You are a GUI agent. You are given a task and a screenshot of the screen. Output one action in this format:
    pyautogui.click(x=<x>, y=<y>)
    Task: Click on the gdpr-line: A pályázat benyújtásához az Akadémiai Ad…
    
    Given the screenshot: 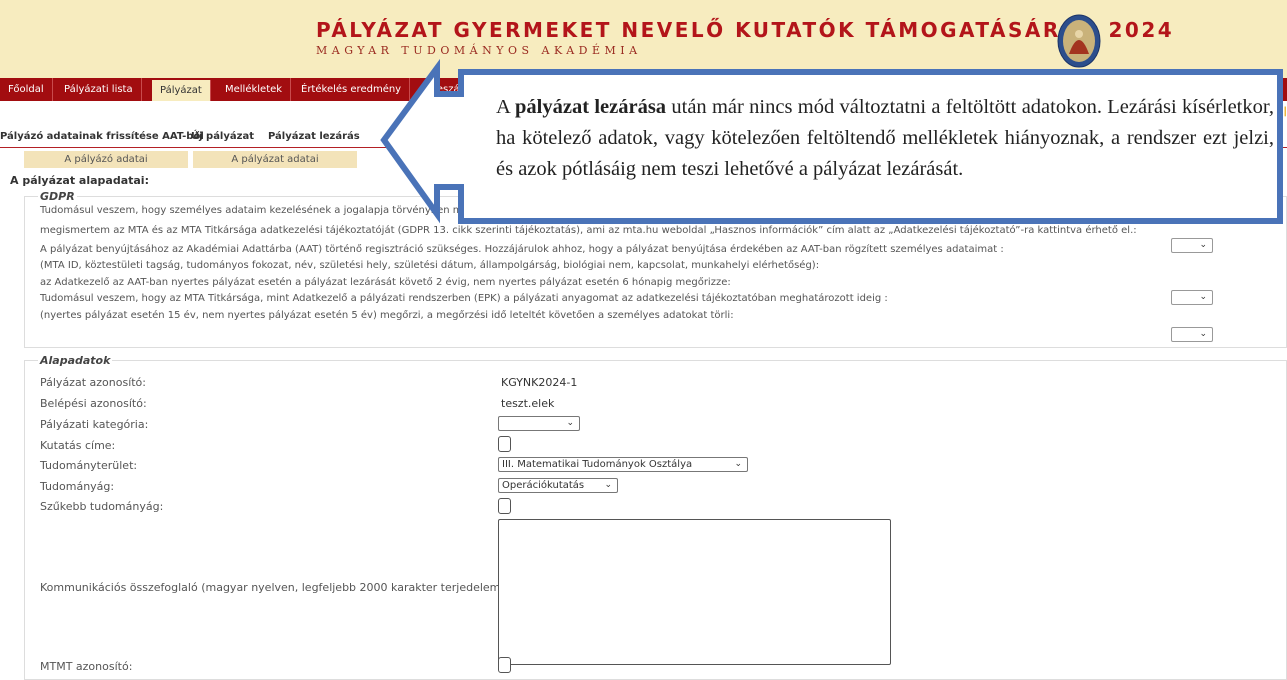 What is the action you would take?
    pyautogui.click(x=522, y=249)
    